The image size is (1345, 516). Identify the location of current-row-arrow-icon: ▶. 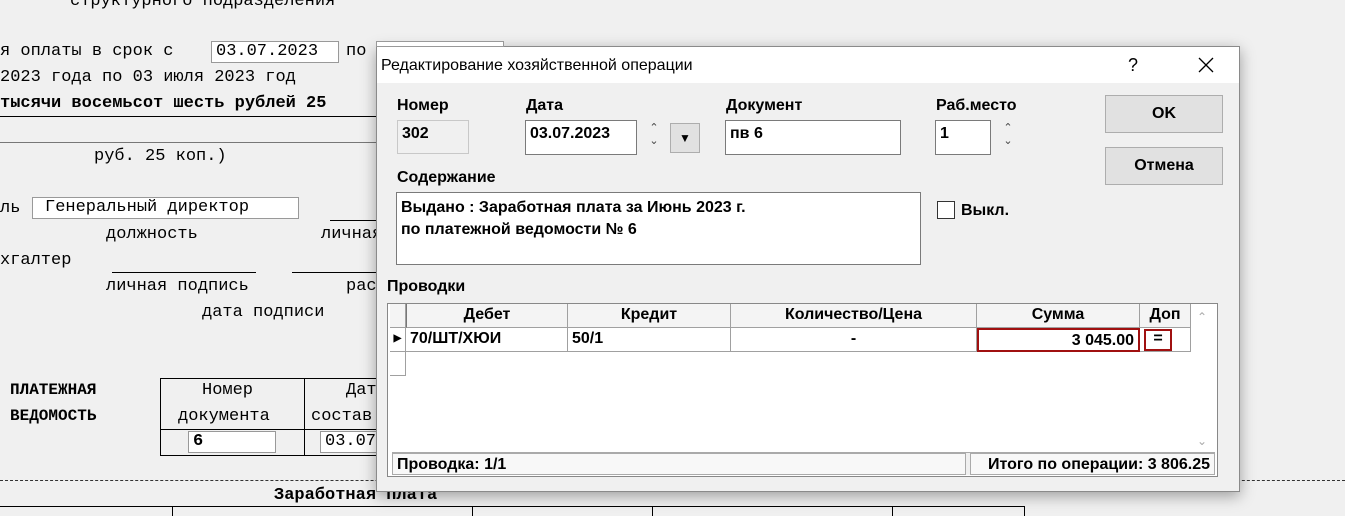
(397, 338).